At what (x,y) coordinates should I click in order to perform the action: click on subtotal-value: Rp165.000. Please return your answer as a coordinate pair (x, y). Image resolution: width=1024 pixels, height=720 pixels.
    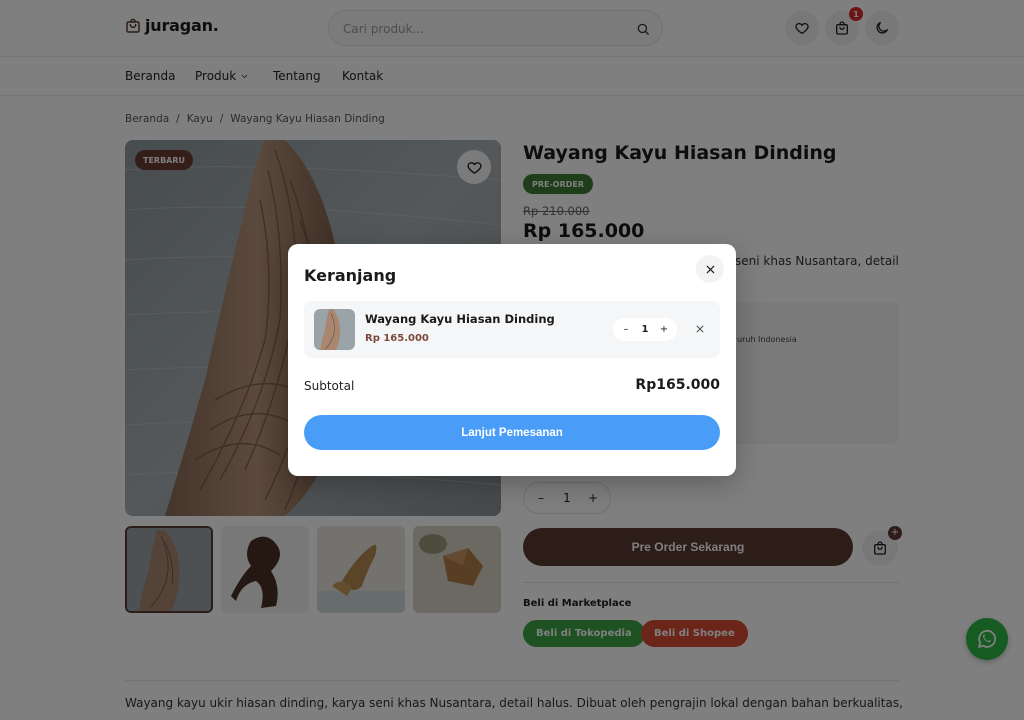
    Looking at the image, I should click on (677, 385).